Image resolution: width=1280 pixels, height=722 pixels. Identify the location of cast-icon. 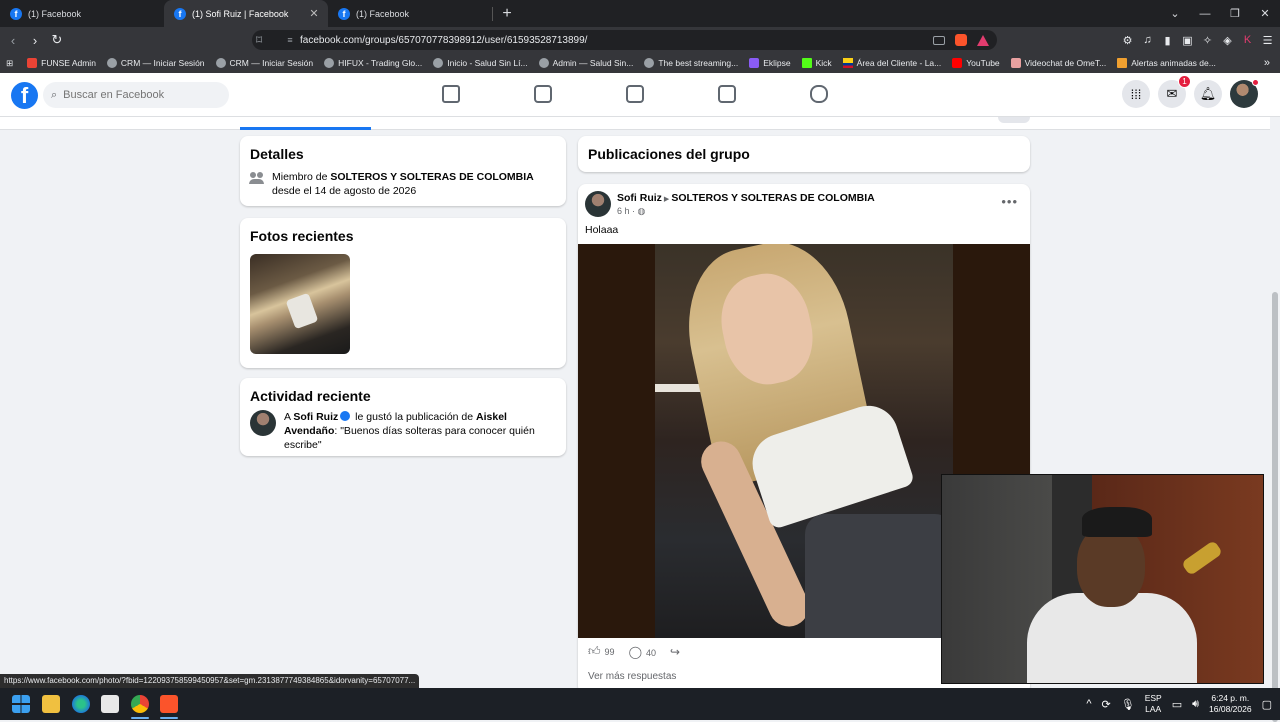
(939, 40).